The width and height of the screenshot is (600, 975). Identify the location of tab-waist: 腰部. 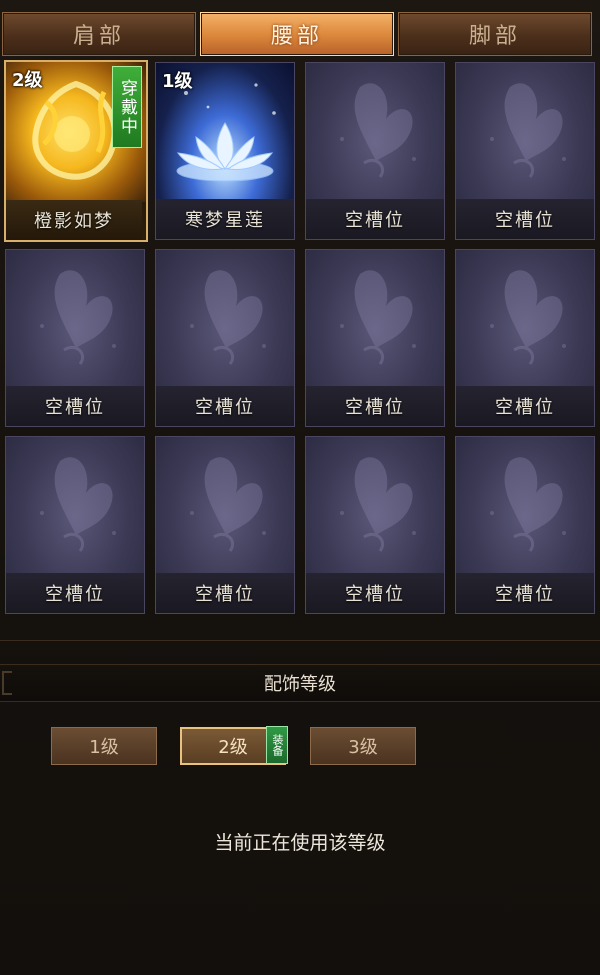
(297, 34).